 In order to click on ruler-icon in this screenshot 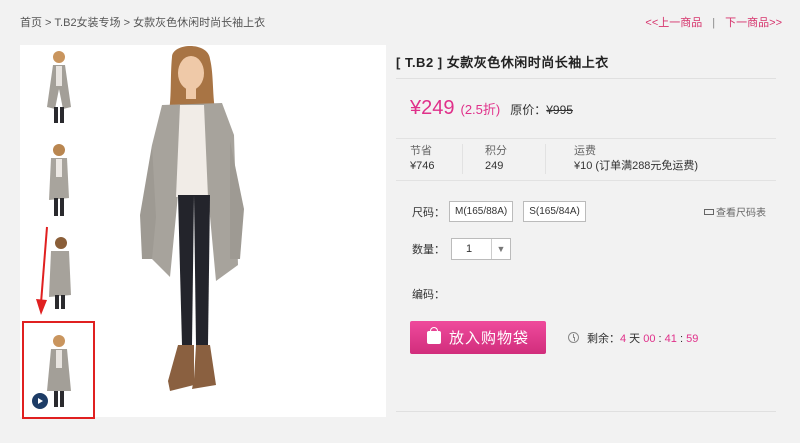, I will do `click(709, 211)`.